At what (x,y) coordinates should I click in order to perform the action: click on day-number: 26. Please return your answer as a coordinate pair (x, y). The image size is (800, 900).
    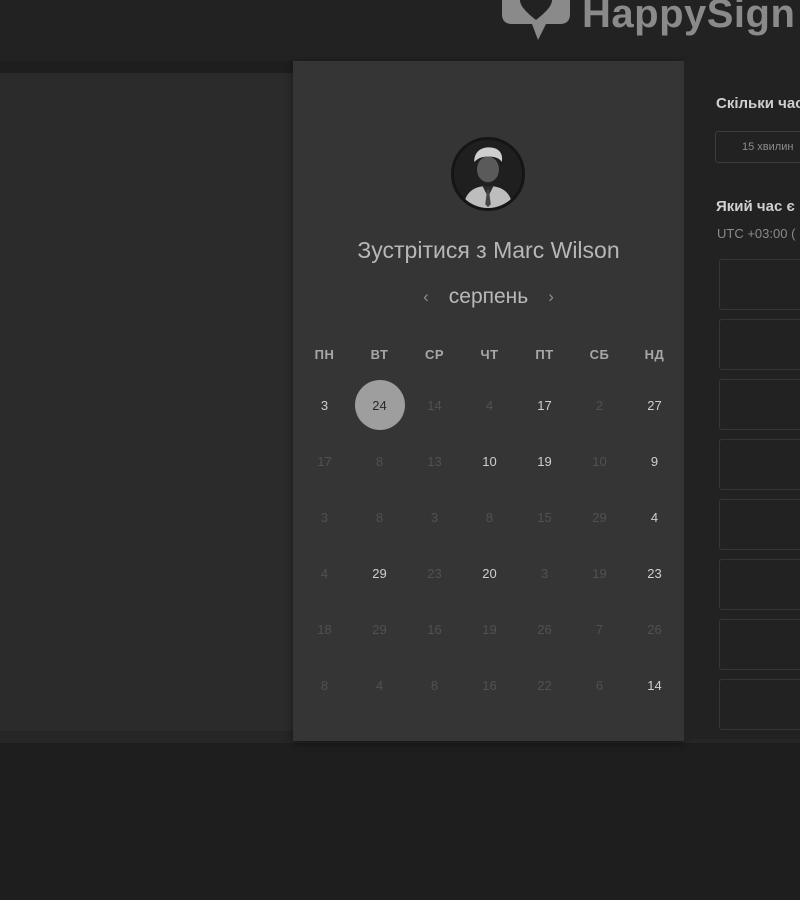
    Looking at the image, I should click on (544, 629).